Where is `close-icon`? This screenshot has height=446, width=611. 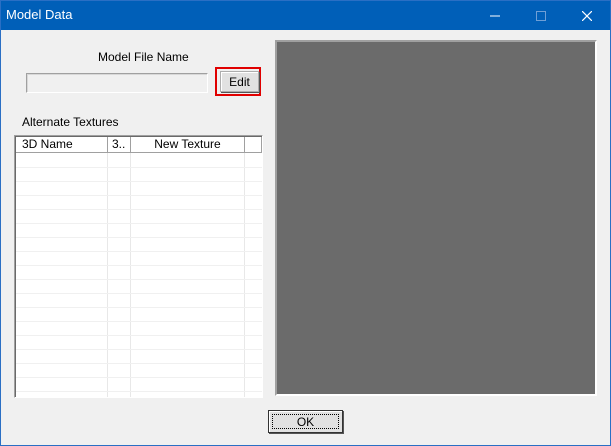 close-icon is located at coordinates (587, 15).